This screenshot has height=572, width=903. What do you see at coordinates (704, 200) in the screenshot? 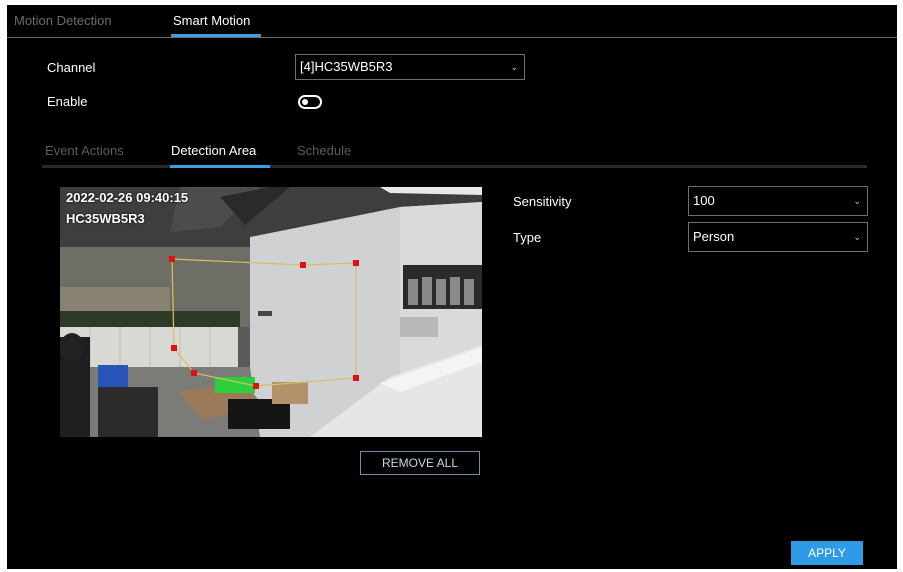
I see `sensitivity-value: 100` at bounding box center [704, 200].